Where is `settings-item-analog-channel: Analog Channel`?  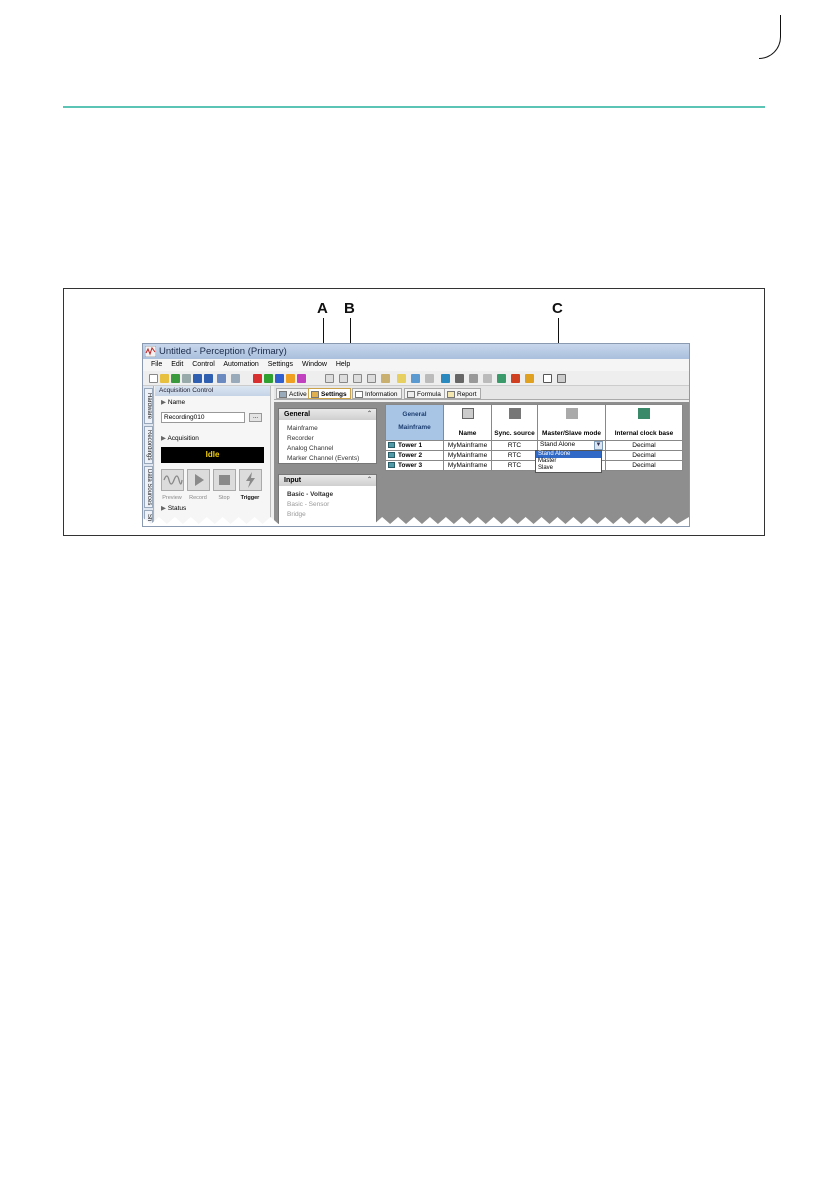 settings-item-analog-channel: Analog Channel is located at coordinates (327, 449).